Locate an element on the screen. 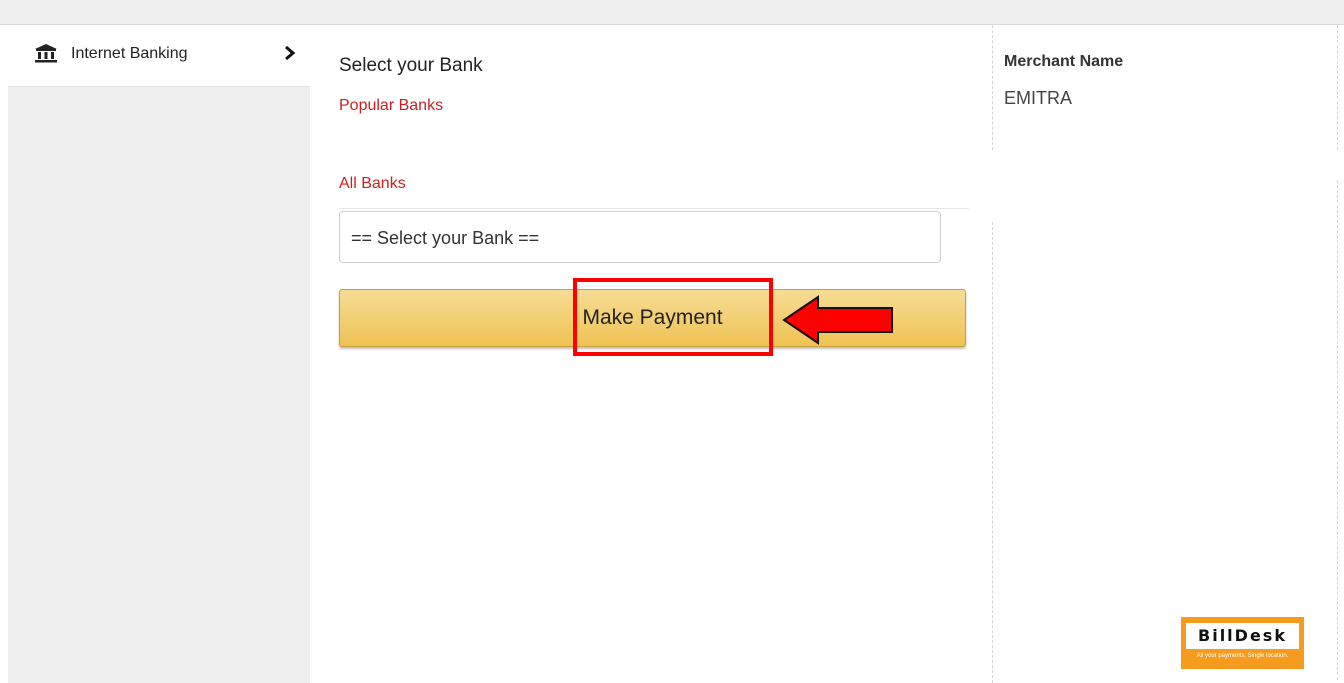 This screenshot has width=1344, height=683. sidebar-item-internet-banking: Internet Banking is located at coordinates (159, 56).